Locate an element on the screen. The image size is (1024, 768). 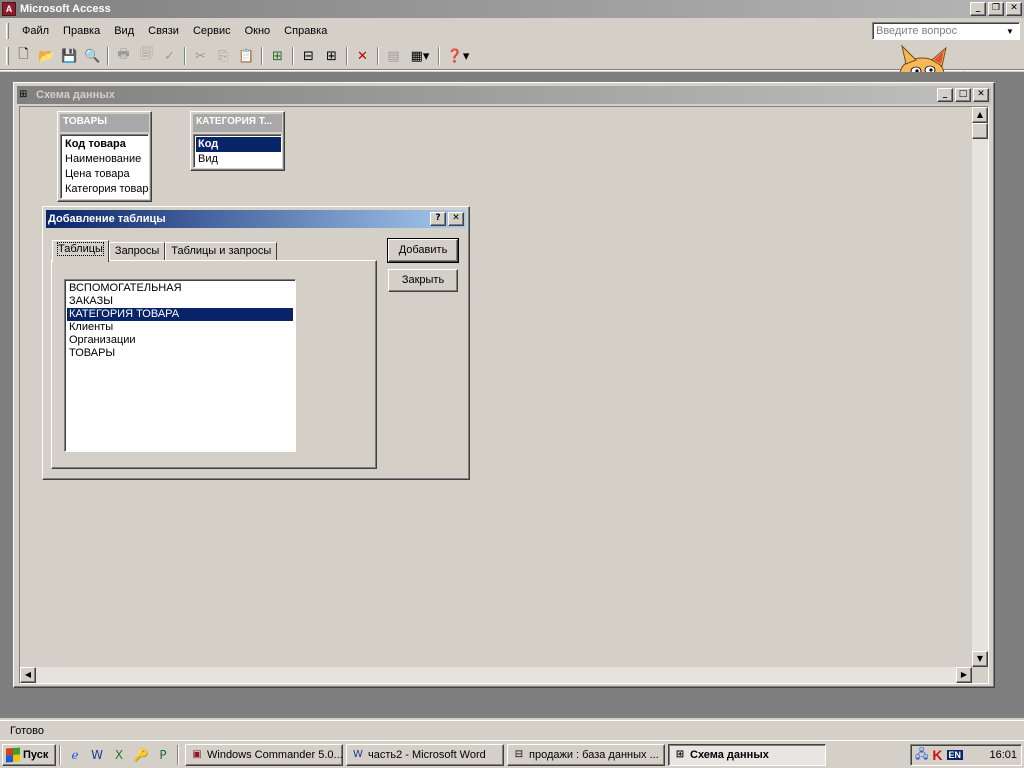
new-icon: 🗋 is located at coordinates (23, 56).